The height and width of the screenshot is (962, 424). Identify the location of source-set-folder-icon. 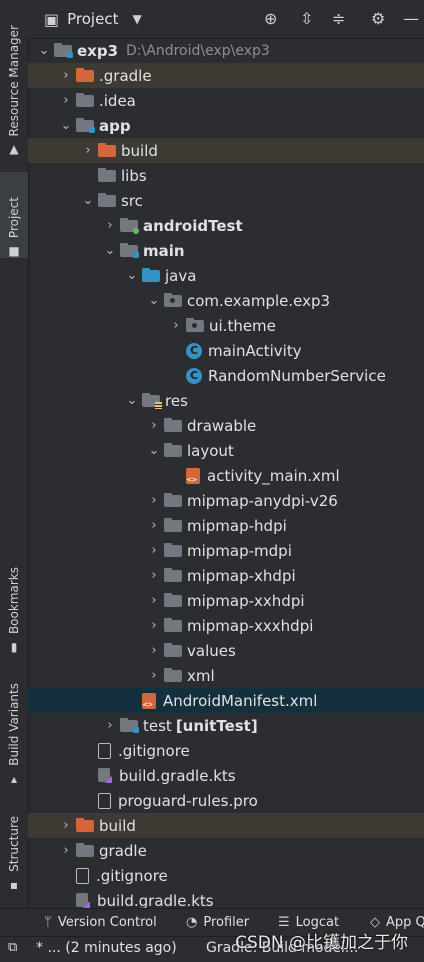
(129, 250).